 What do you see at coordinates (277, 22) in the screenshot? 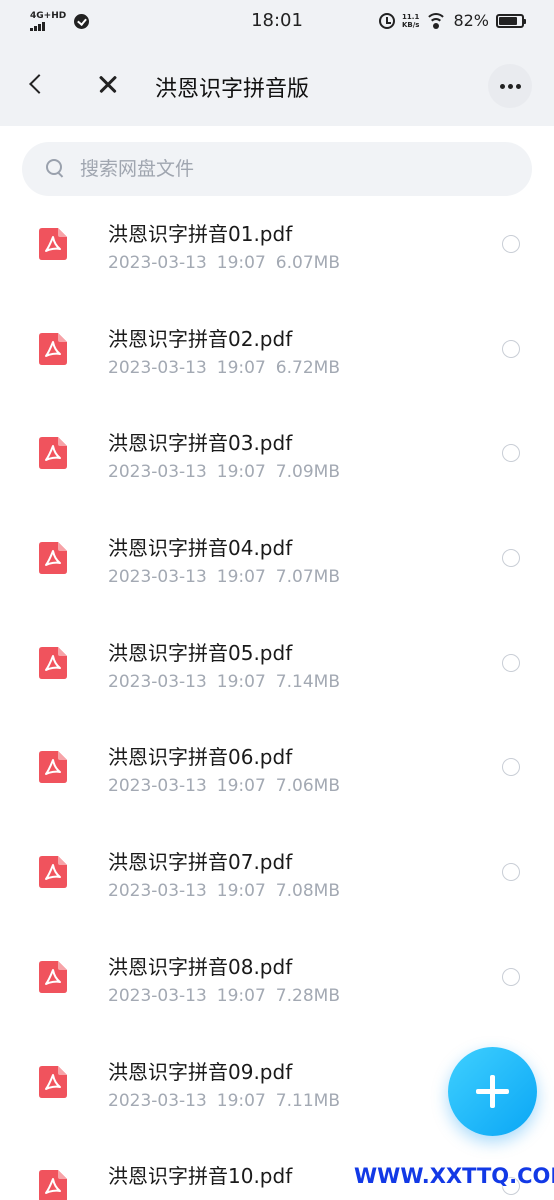
I see `status-bar: 4G+HD 18:01 11.1 KB/s 82%` at bounding box center [277, 22].